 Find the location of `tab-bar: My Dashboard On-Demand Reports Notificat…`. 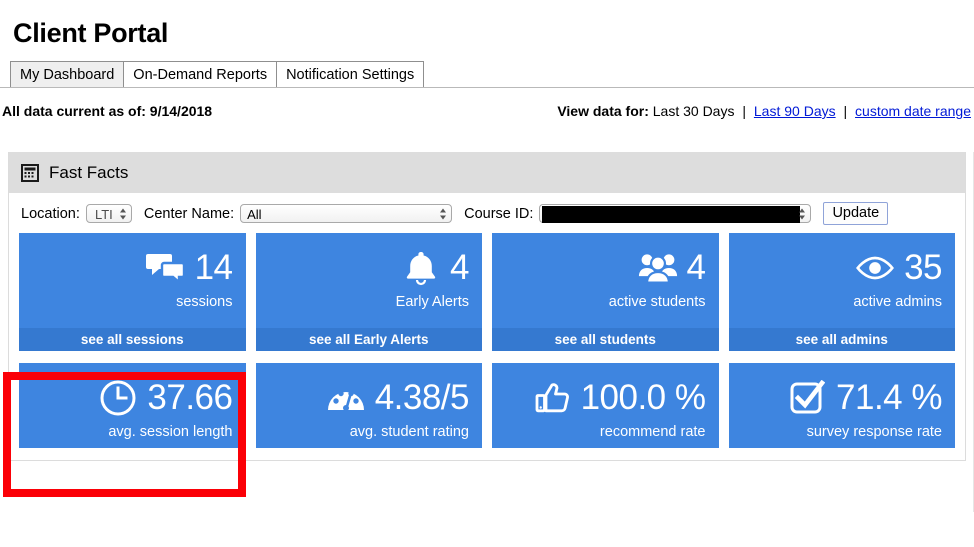

tab-bar: My Dashboard On-Demand Reports Notificat… is located at coordinates (487, 74).